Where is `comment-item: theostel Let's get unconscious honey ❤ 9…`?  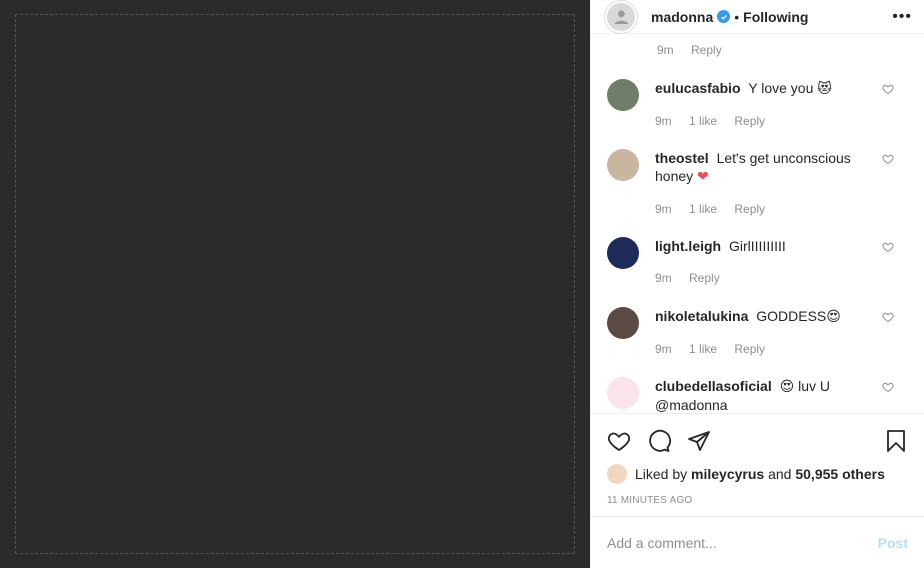
comment-item: theostel Let's get unconscious honey ❤ 9… is located at coordinates (757, 183).